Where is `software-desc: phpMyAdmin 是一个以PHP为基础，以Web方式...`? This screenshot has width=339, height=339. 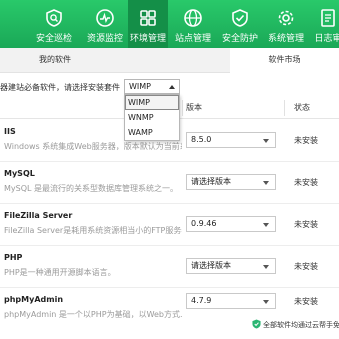
software-desc: phpMyAdmin 是一个以PHP为基础，以Web方式... is located at coordinates (93, 314).